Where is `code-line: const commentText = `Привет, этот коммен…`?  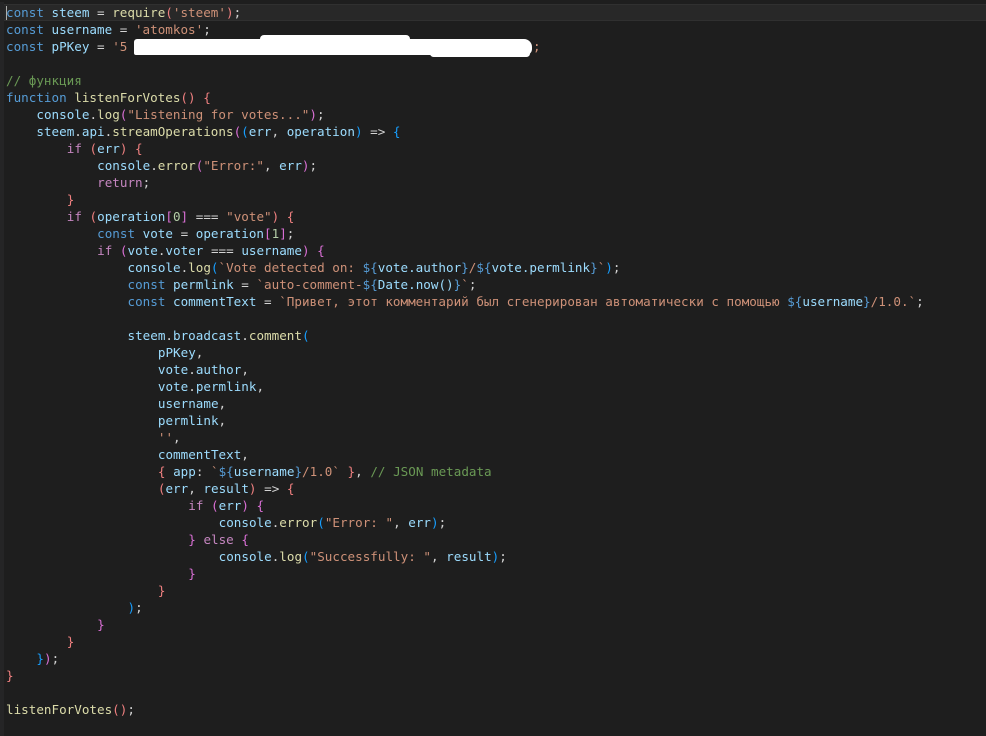
code-line: const commentText = `Привет, этот коммен… is located at coordinates (465, 301).